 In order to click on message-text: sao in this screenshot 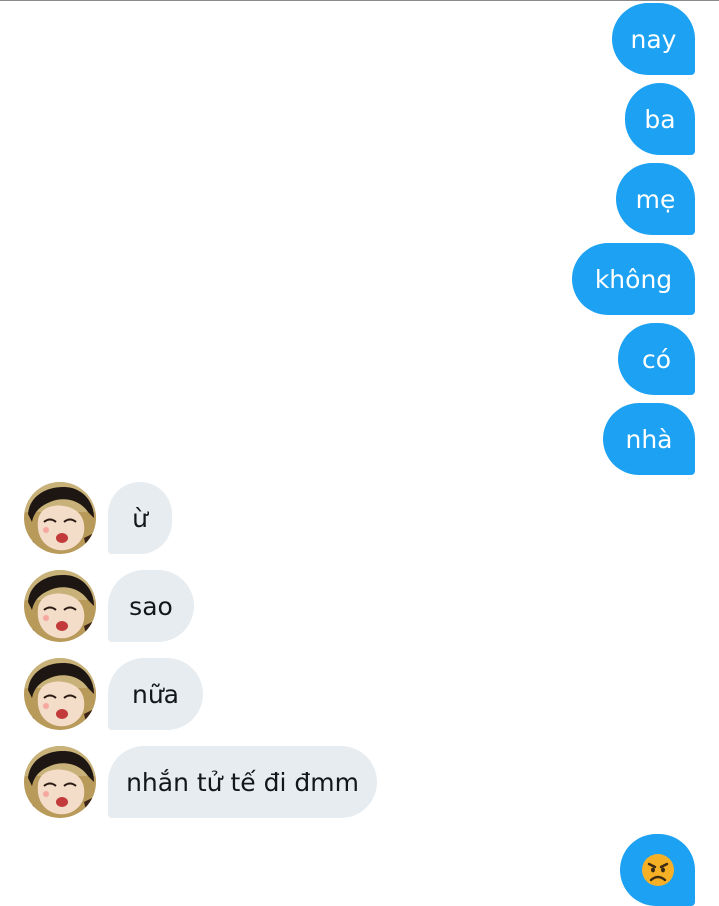, I will do `click(151, 606)`.